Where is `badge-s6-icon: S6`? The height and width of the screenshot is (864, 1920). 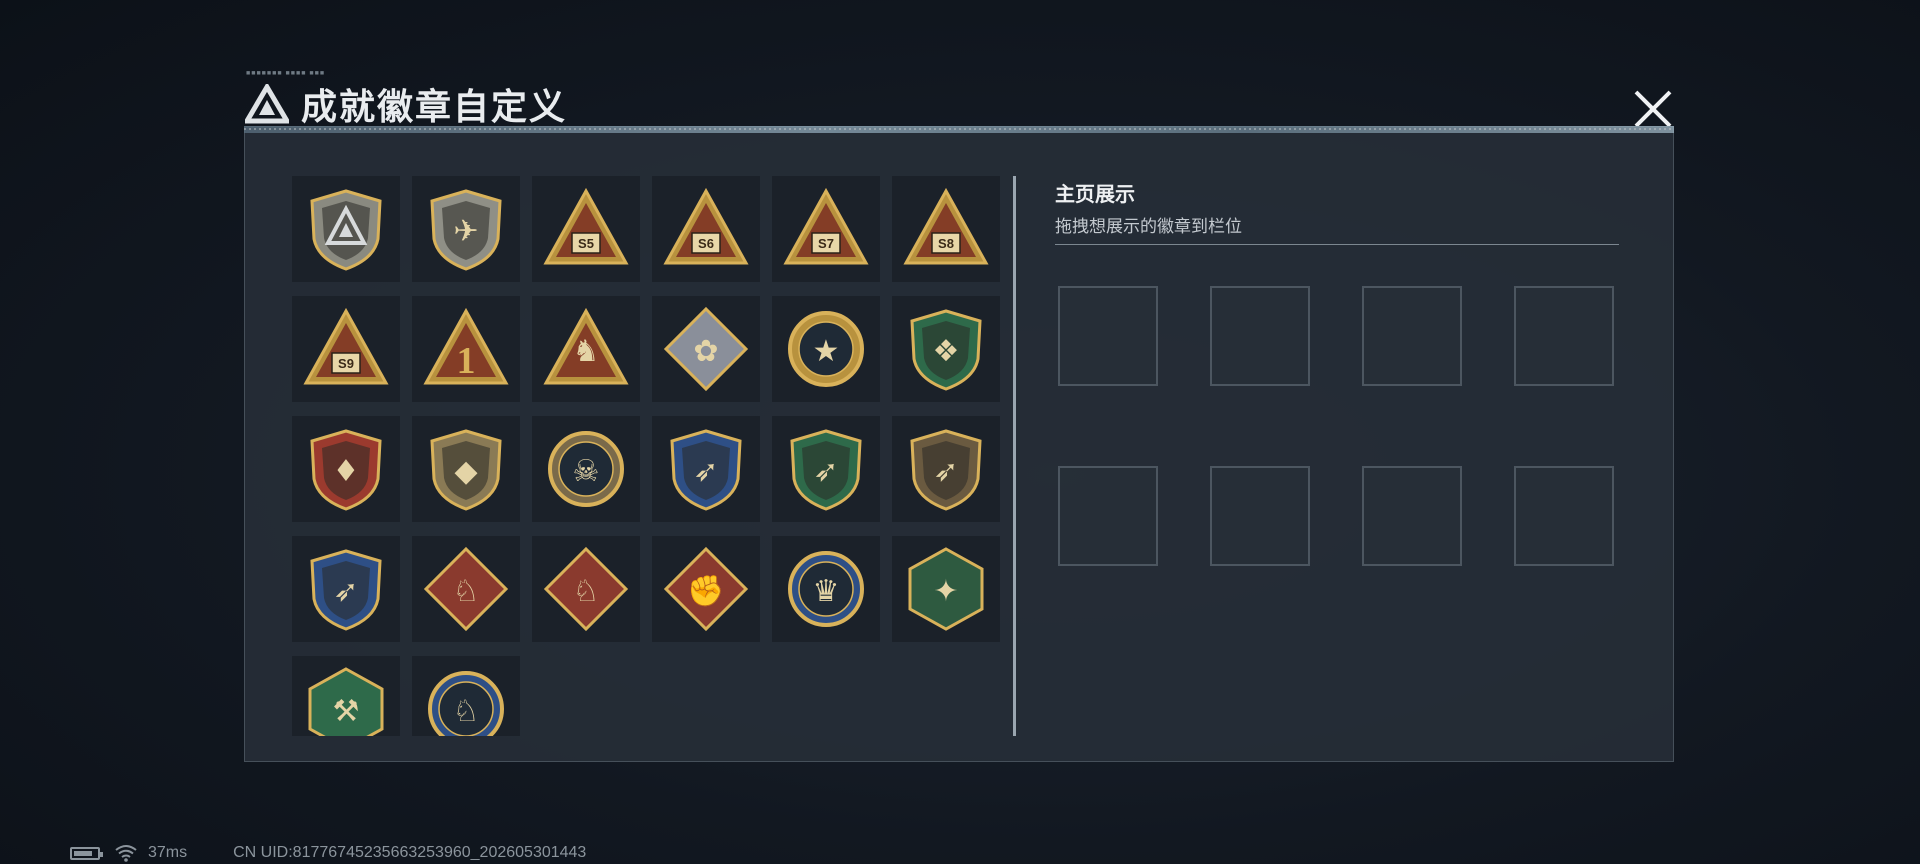
badge-s6-icon: S6 is located at coordinates (706, 226).